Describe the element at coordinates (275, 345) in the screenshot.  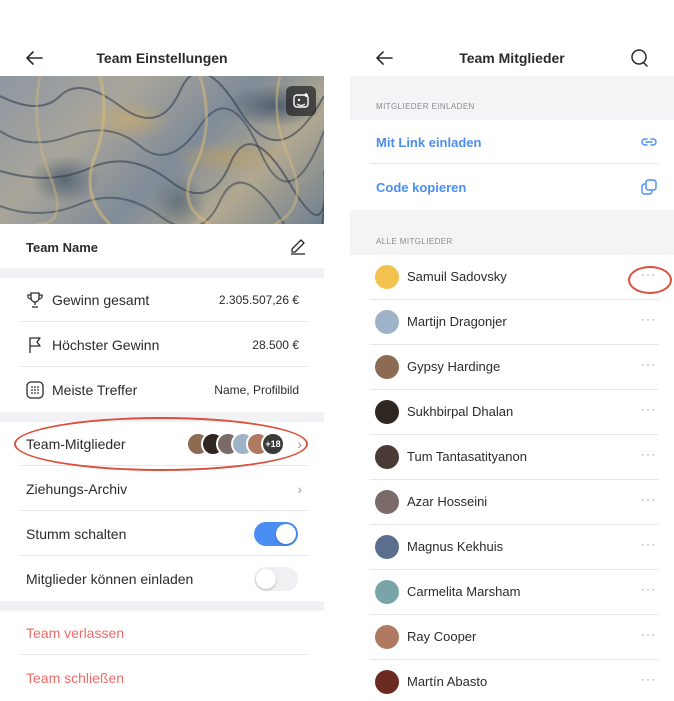
I see `stat-value: 28.500 €` at that location.